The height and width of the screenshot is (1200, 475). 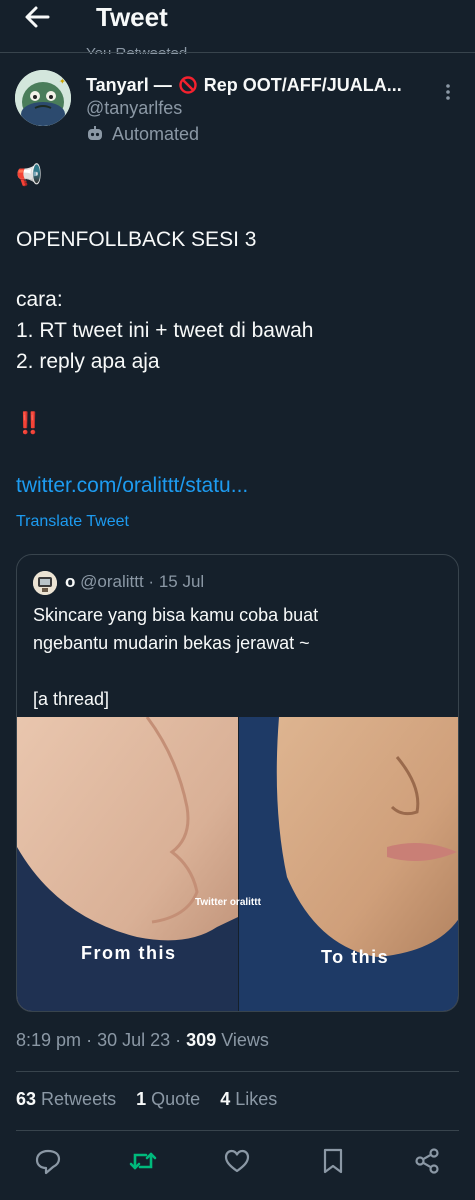 I want to click on tweet-timestamp: 8:19 pm · 30 Jul 23 · 309 Views, so click(x=142, y=1040).